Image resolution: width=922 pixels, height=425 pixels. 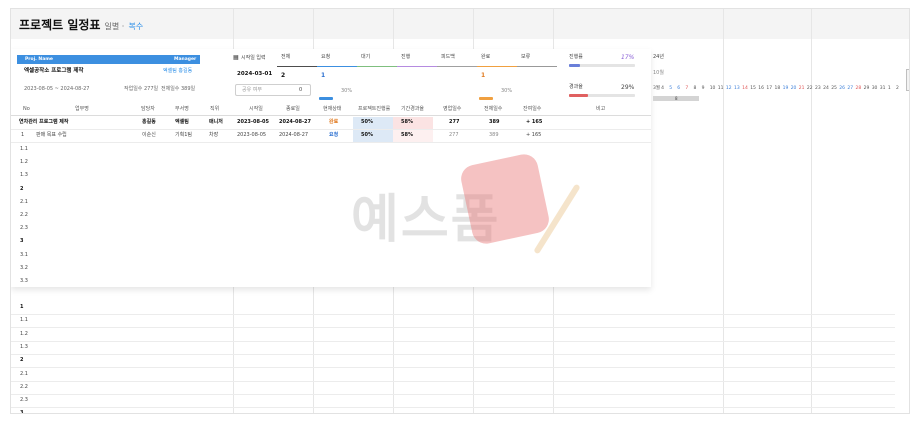 I want to click on calendar-day: 23, so click(x=818, y=88).